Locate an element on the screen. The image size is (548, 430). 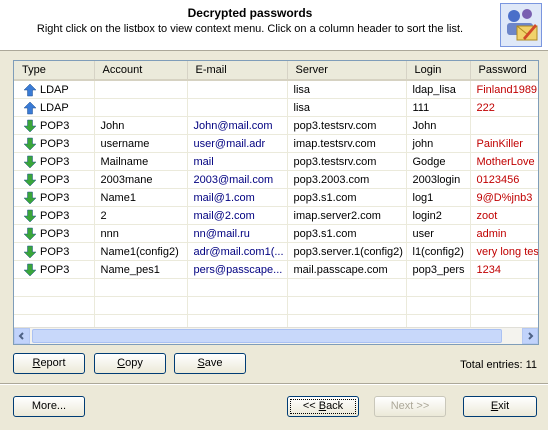
column-header-row: Type Account E-mail Server Login Password is located at coordinates (276, 71).